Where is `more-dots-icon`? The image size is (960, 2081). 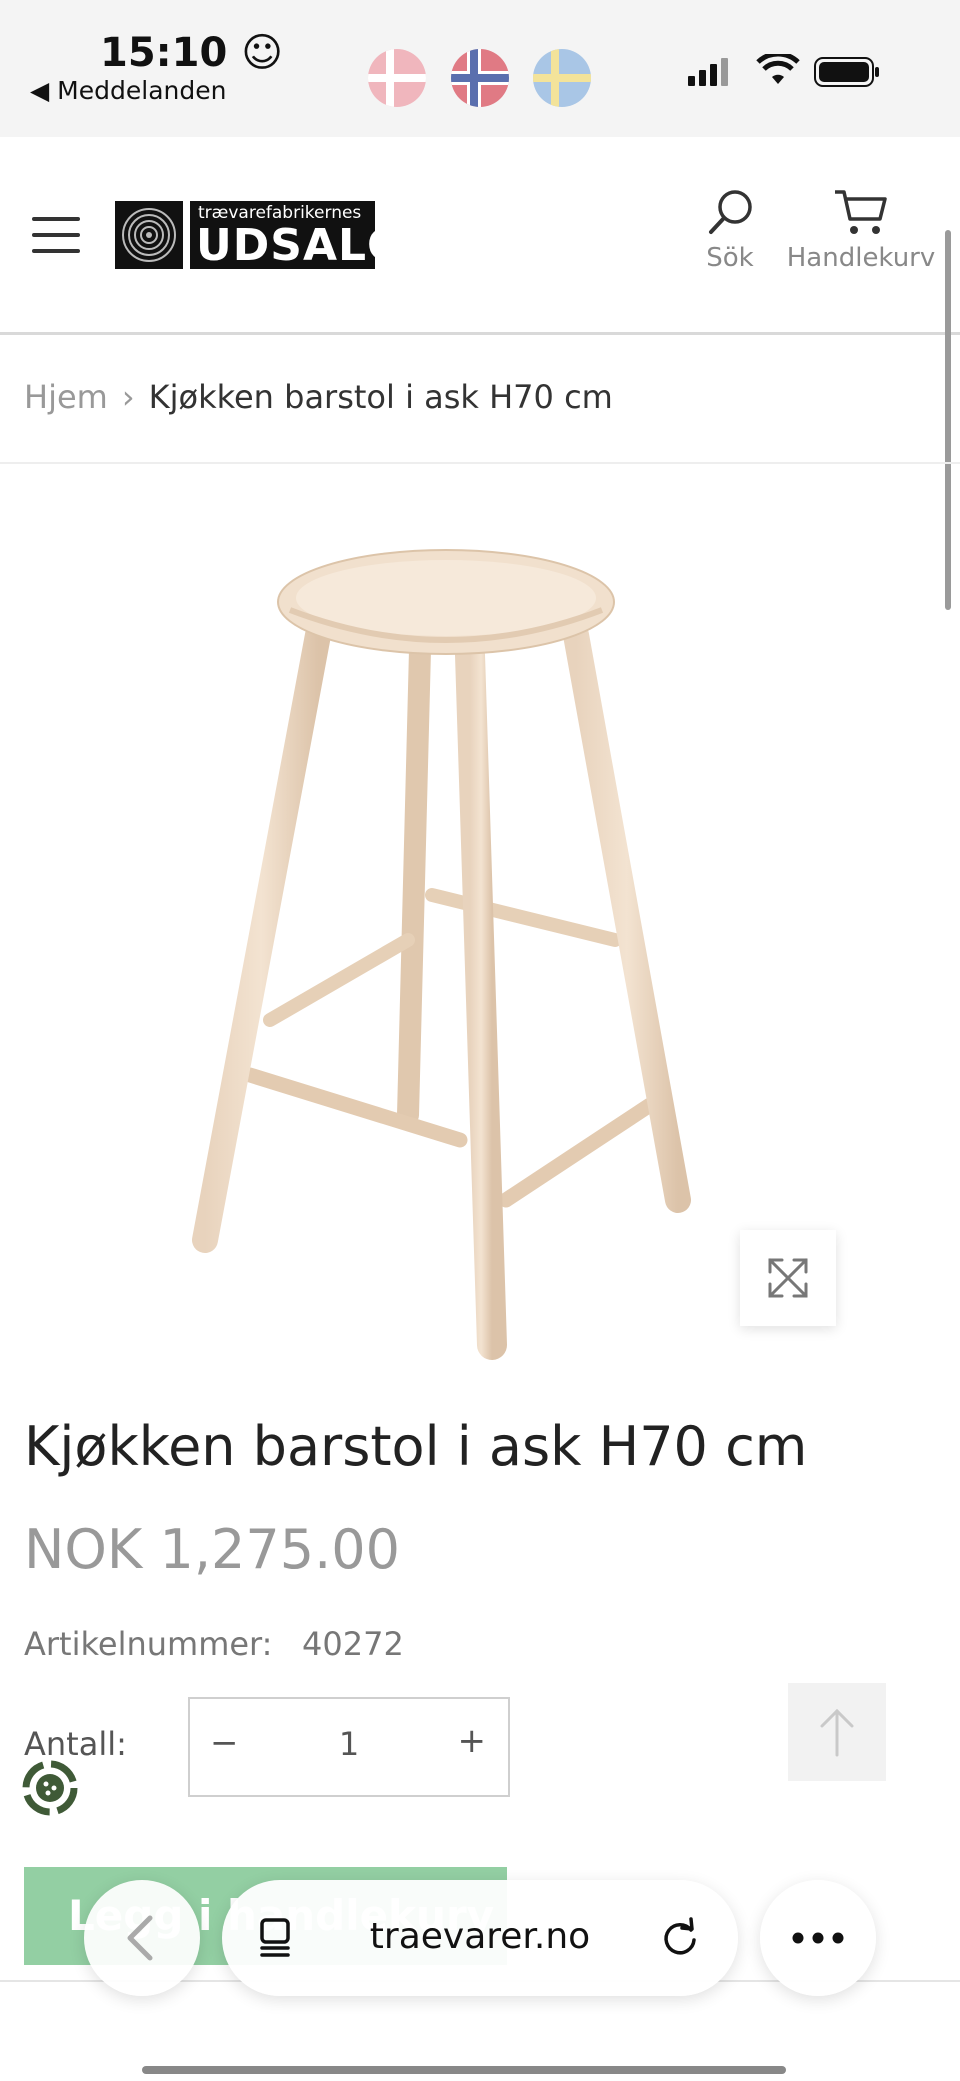 more-dots-icon is located at coordinates (818, 1938).